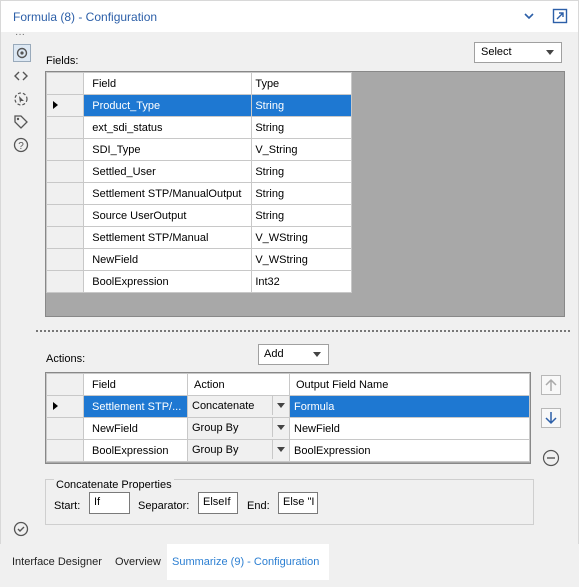 Image resolution: width=579 pixels, height=587 pixels. I want to click on action-value: Group By, so click(215, 450).